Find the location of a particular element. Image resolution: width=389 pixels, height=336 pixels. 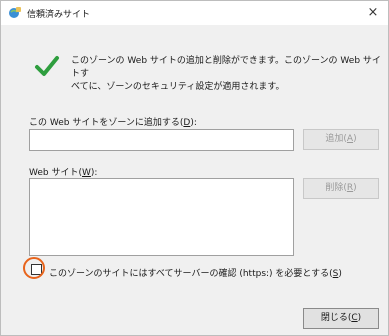

window-title: 信頼済みサイト is located at coordinates (59, 15).